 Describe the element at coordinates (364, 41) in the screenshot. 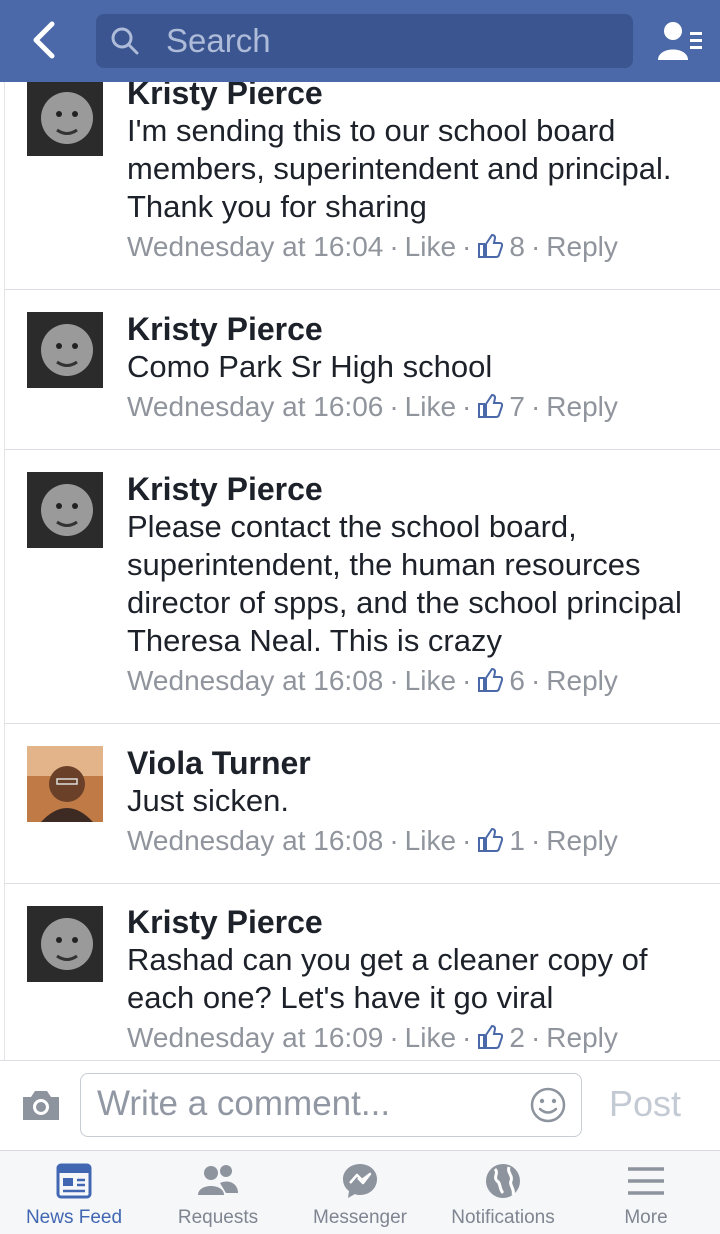

I see `search-input: Search` at that location.